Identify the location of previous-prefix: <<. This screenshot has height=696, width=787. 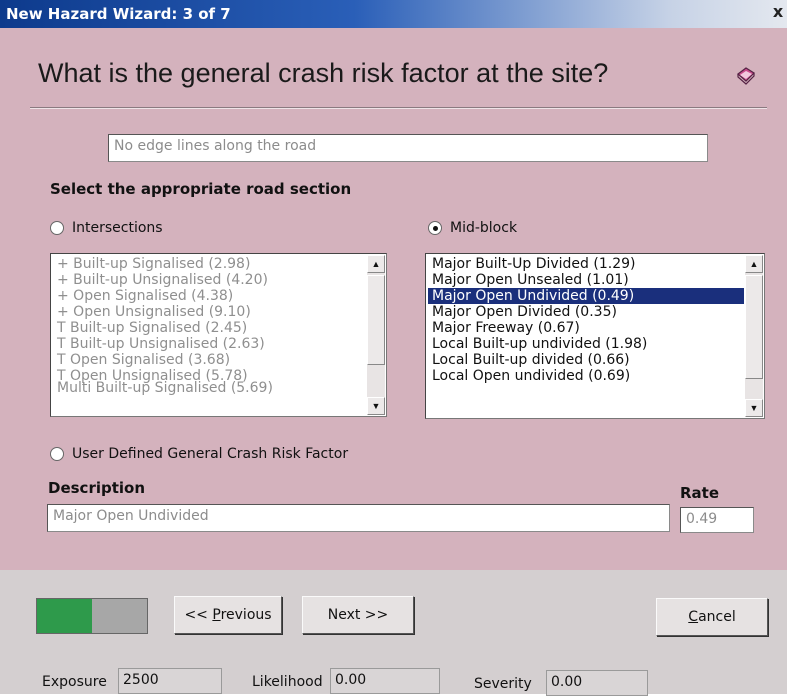
(198, 615).